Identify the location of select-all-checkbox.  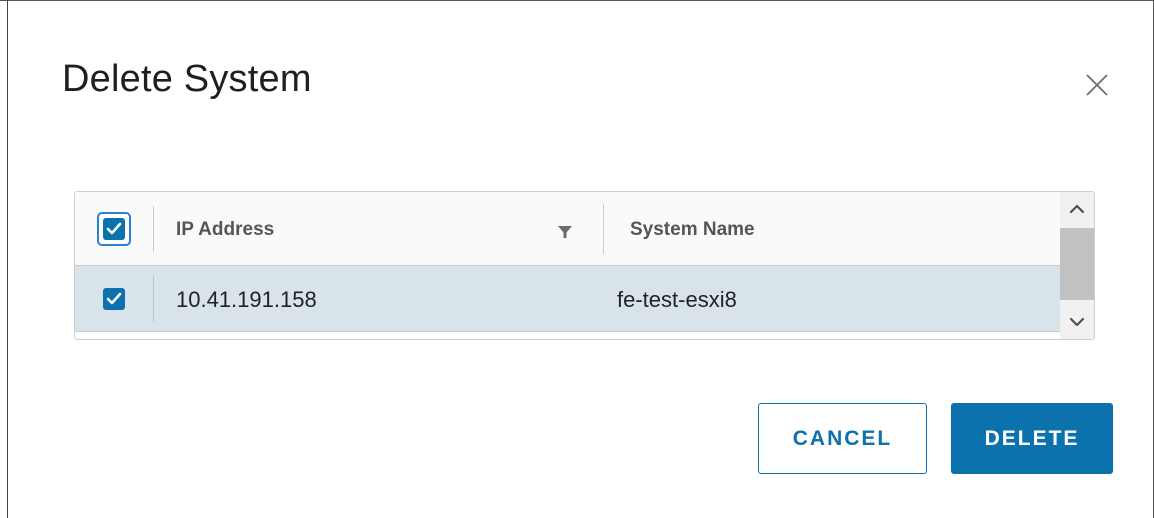
(114, 229).